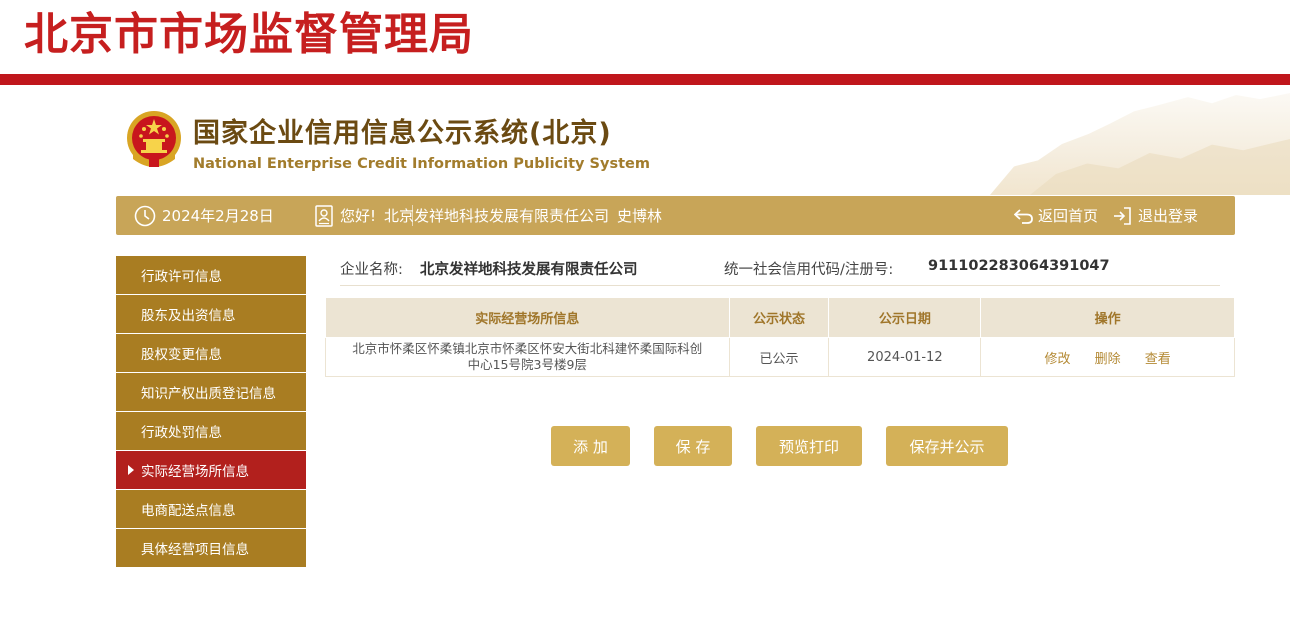  Describe the element at coordinates (324, 215) in the screenshot. I see `user-card-icon` at that location.